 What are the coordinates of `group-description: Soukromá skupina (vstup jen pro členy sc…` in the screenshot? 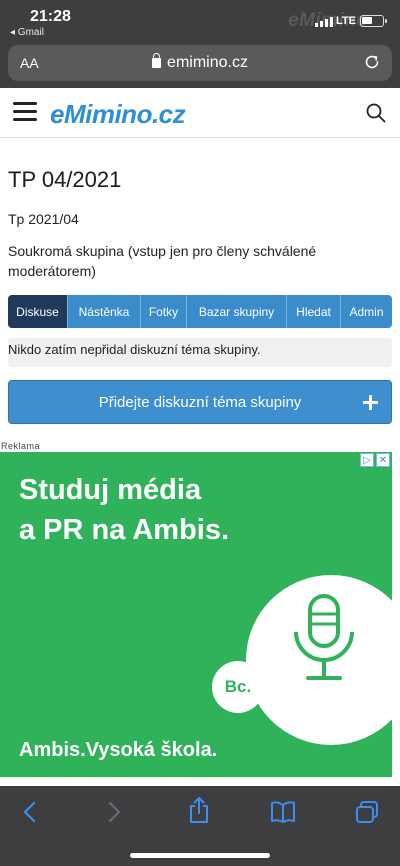 It's located at (162, 261).